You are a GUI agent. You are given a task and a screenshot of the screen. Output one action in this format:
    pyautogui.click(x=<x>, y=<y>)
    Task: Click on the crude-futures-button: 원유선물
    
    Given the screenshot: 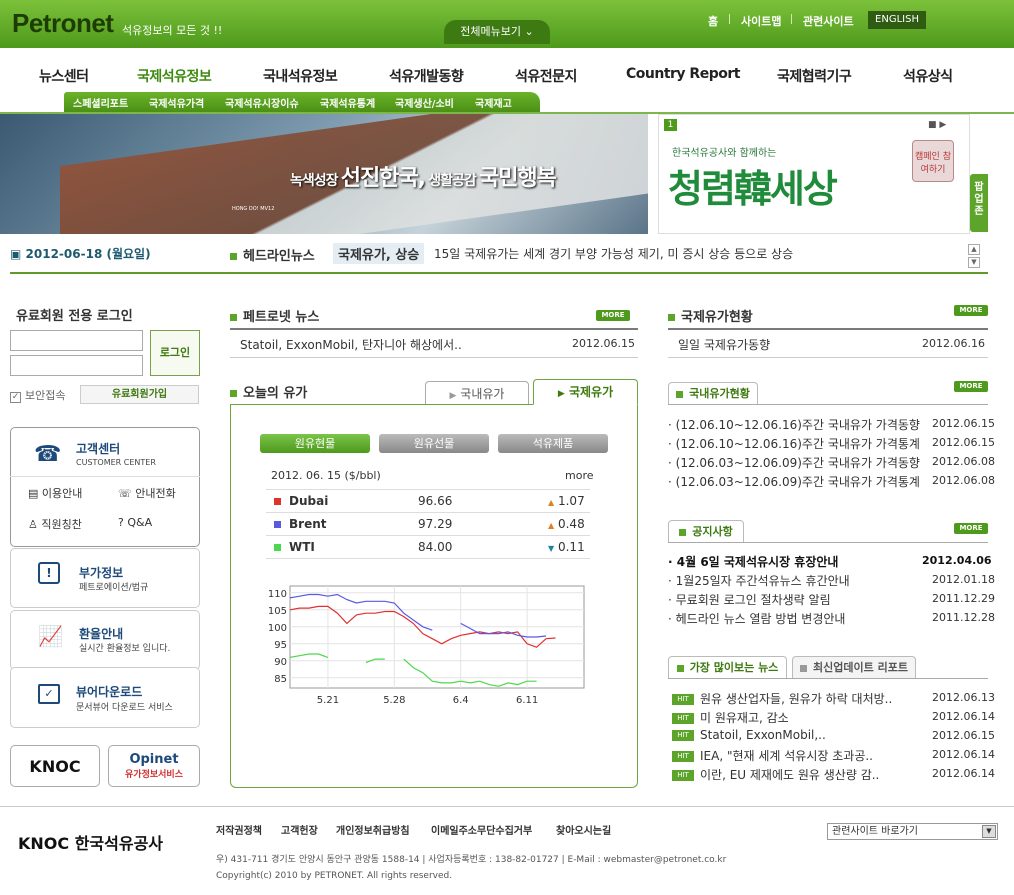 What is the action you would take?
    pyautogui.click(x=434, y=443)
    